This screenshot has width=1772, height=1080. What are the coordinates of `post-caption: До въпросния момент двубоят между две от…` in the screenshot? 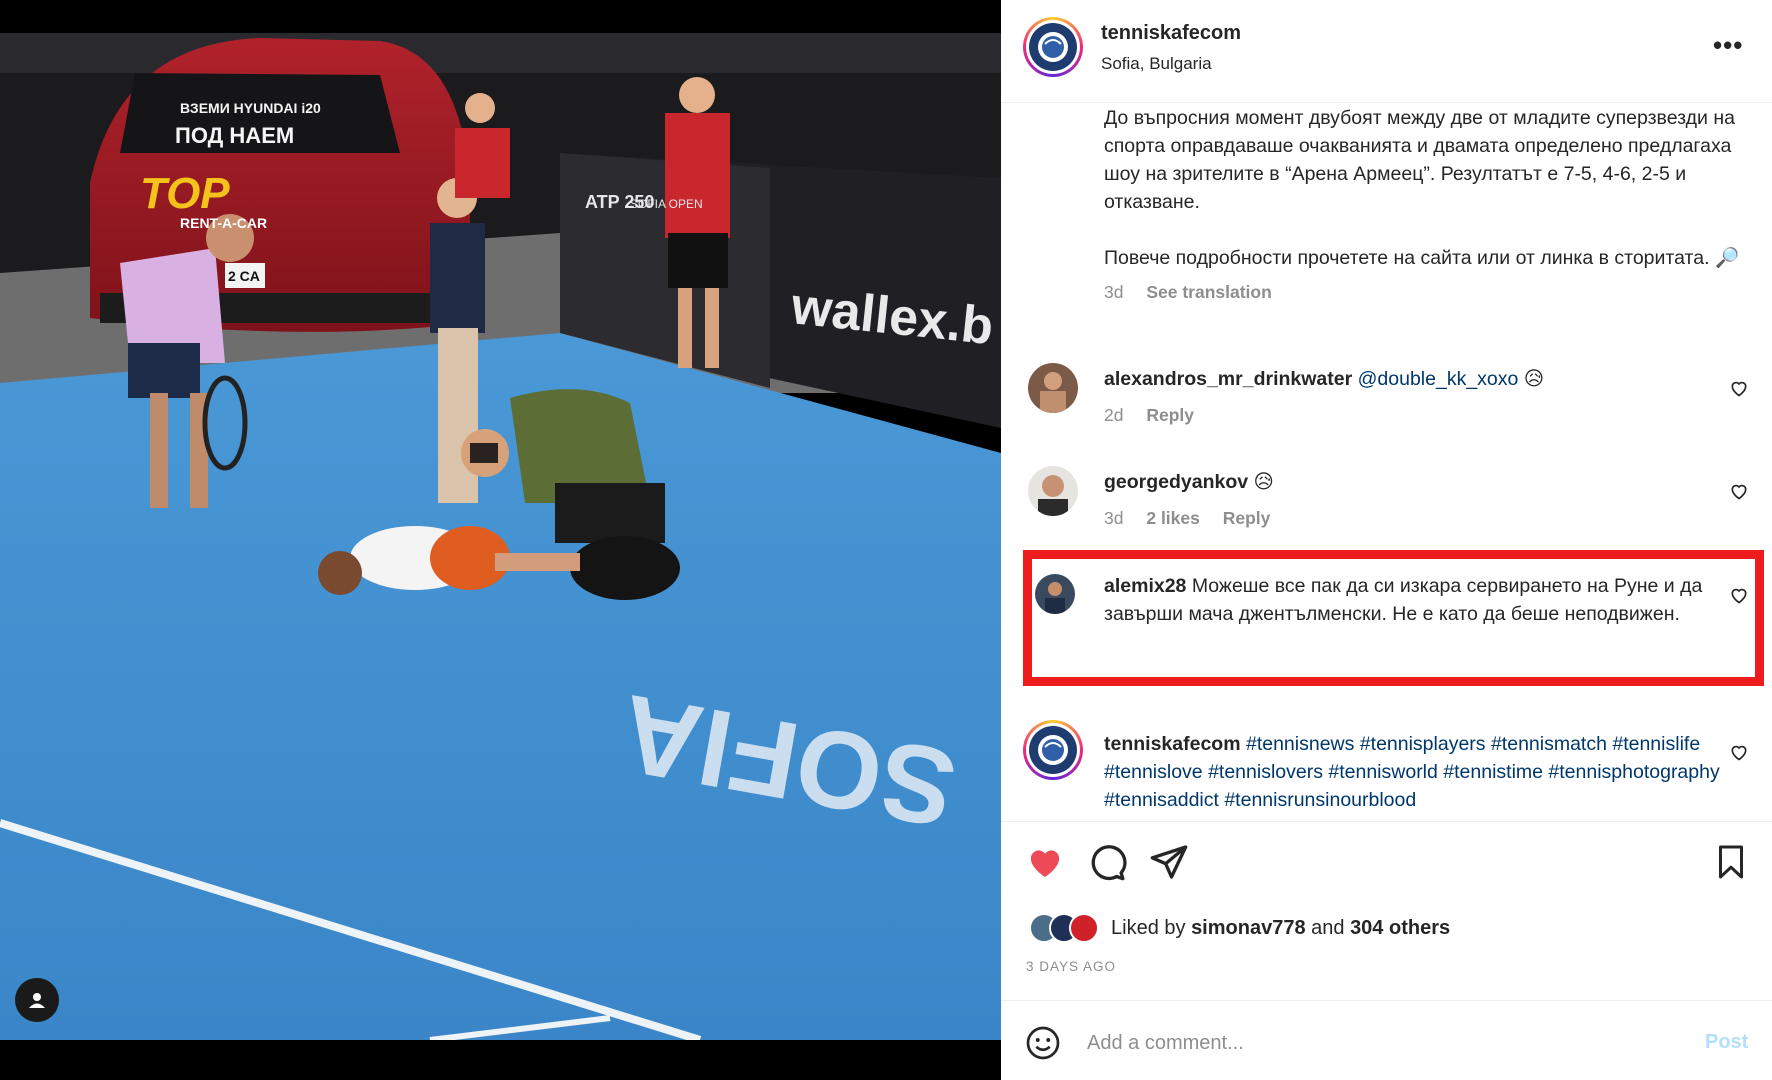 It's located at (1424, 205).